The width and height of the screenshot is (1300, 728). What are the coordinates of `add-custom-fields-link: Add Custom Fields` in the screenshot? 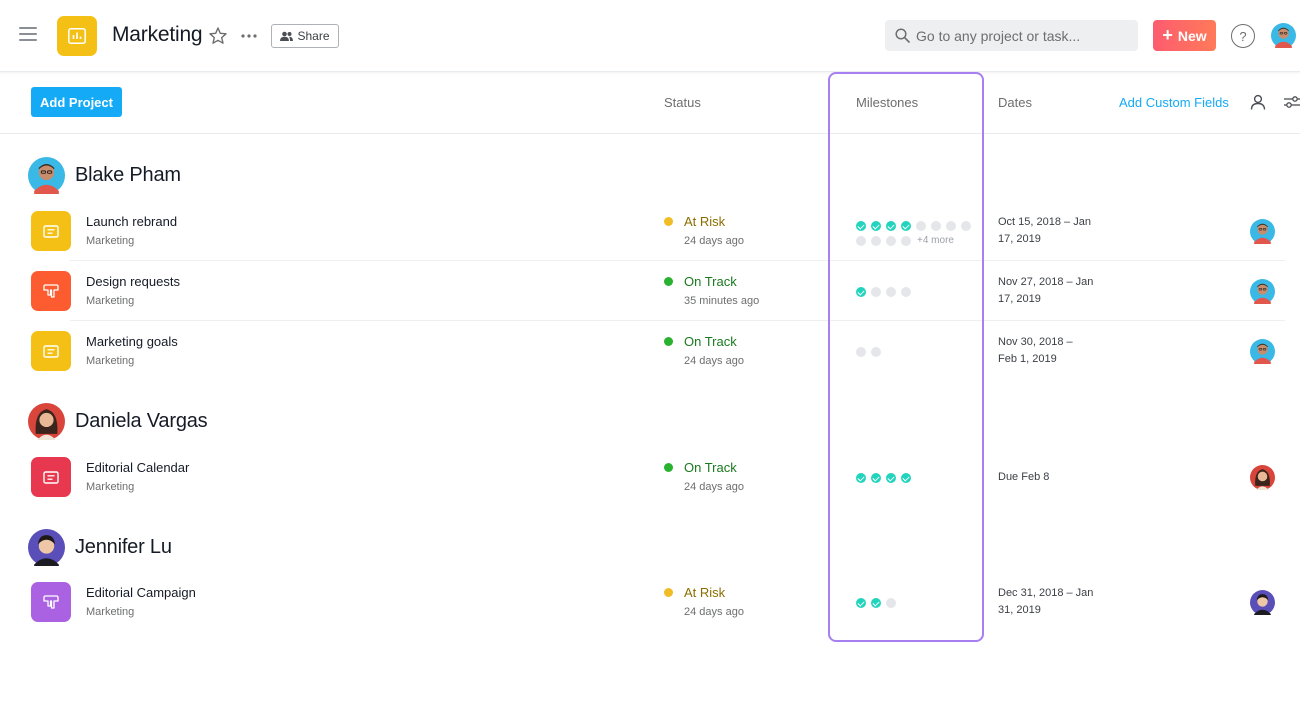 It's located at (1174, 102).